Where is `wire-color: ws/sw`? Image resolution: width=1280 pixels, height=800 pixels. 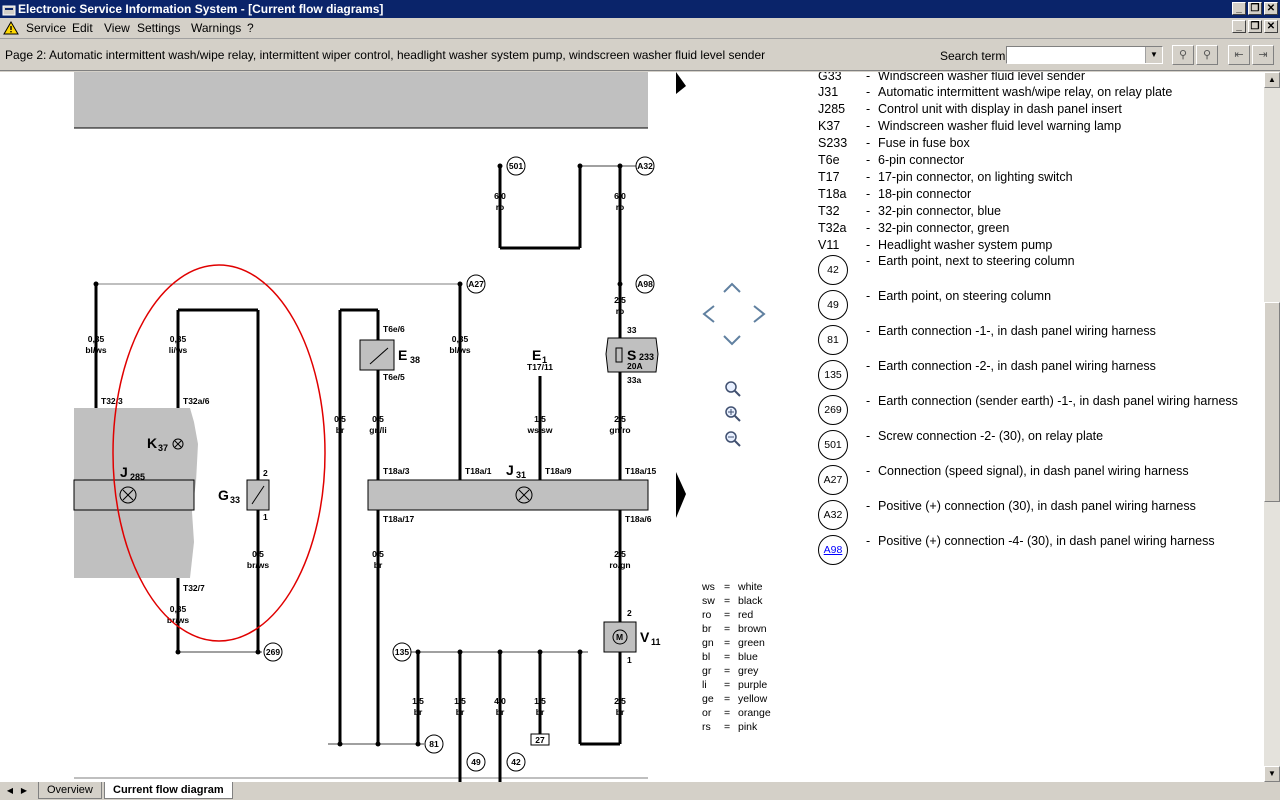
wire-color: ws/sw is located at coordinates (539, 430).